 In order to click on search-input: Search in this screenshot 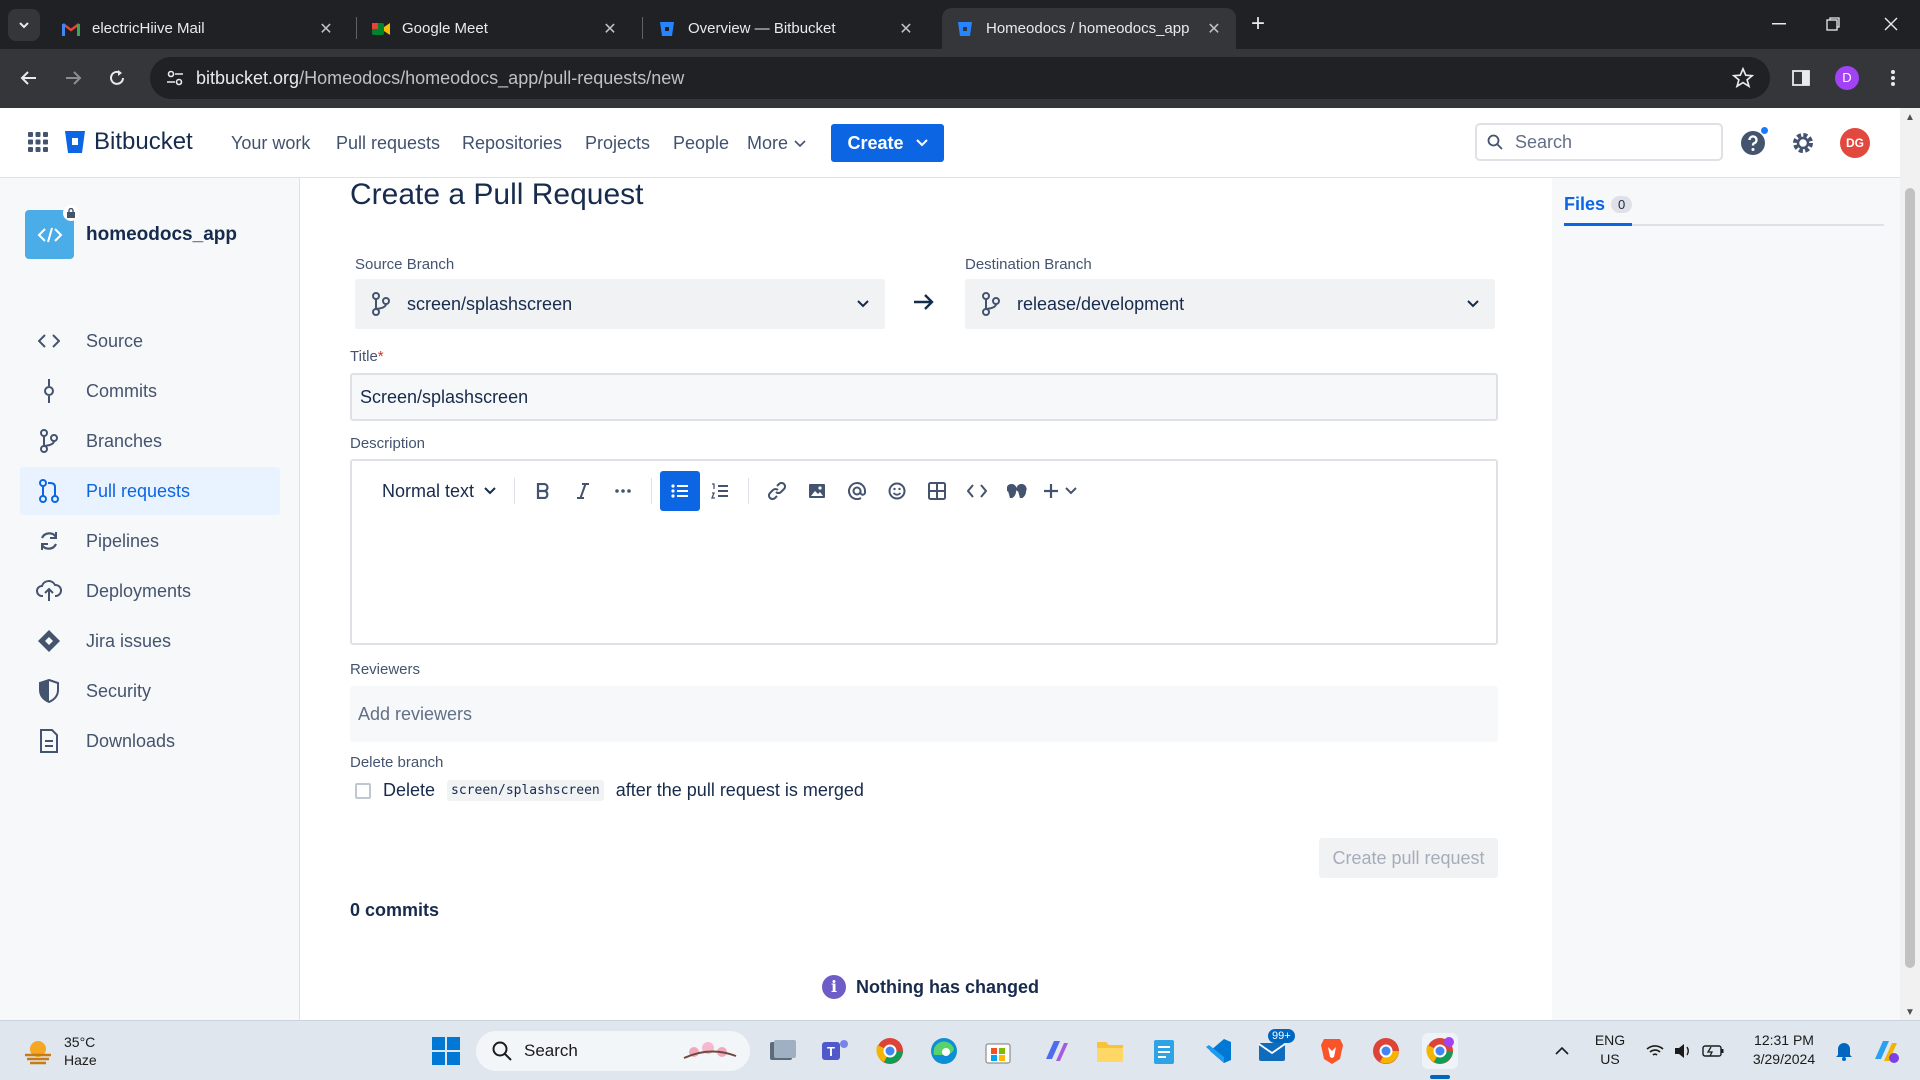, I will do `click(1599, 142)`.